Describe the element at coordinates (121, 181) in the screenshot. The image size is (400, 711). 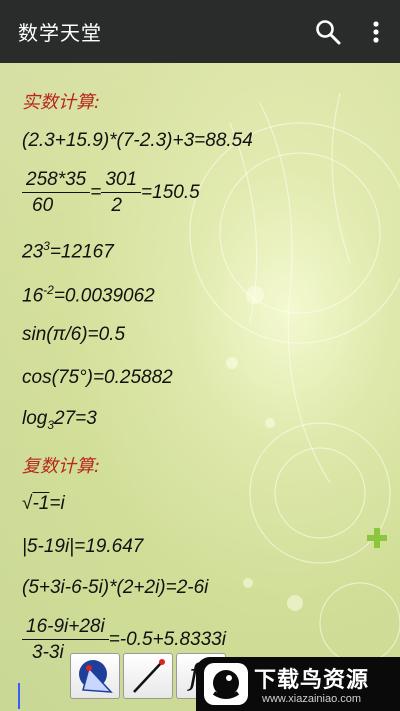
I see `numerator: 301` at that location.